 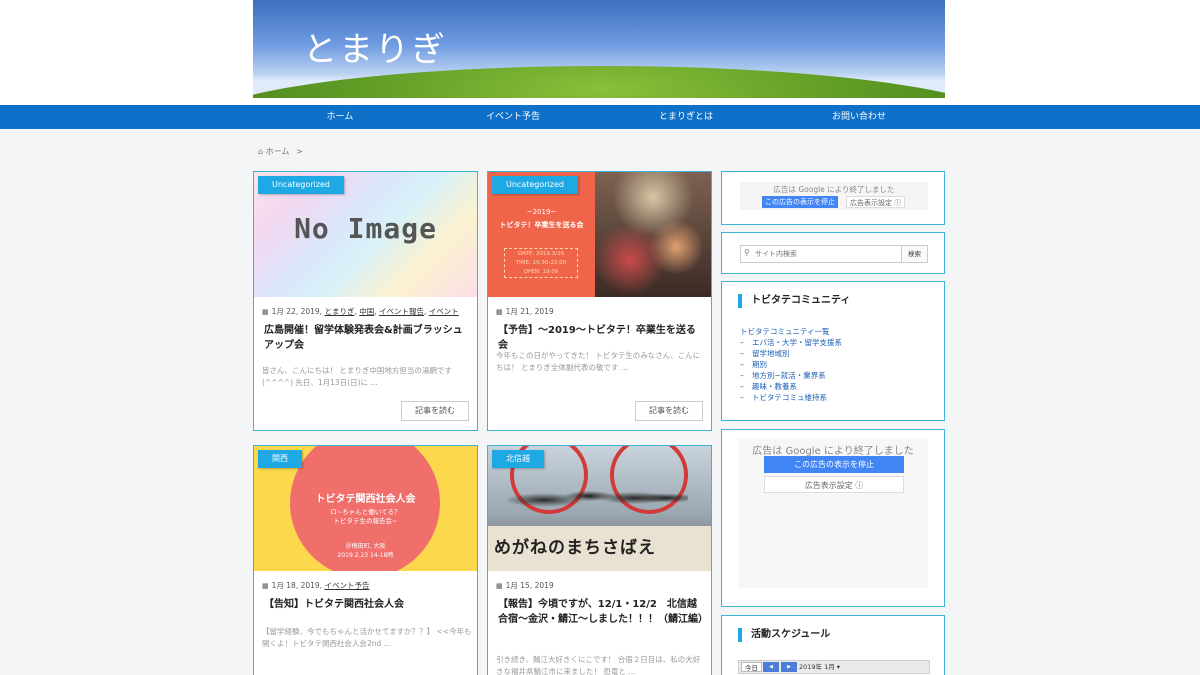 I want to click on poster-venue: ＠梅田町, 大阪 2019.2.23 14-18時, so click(x=365, y=551).